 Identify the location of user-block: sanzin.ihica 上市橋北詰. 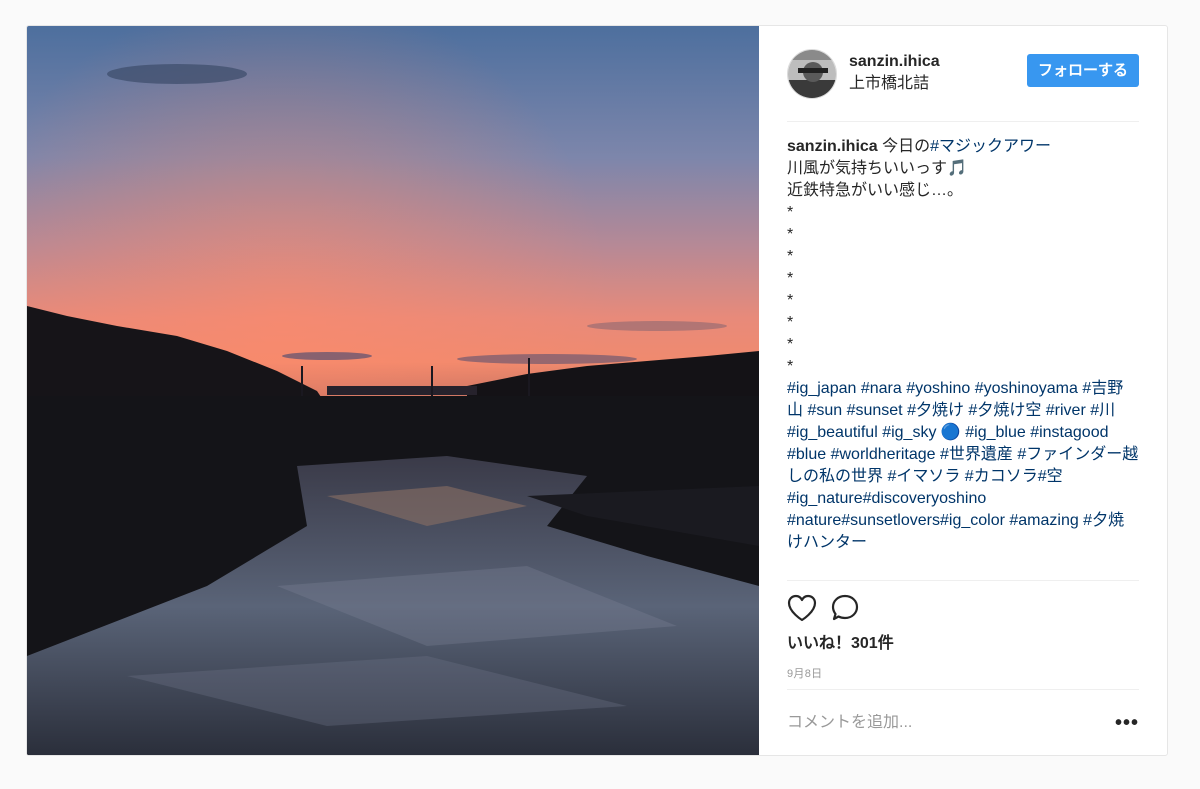
(938, 73).